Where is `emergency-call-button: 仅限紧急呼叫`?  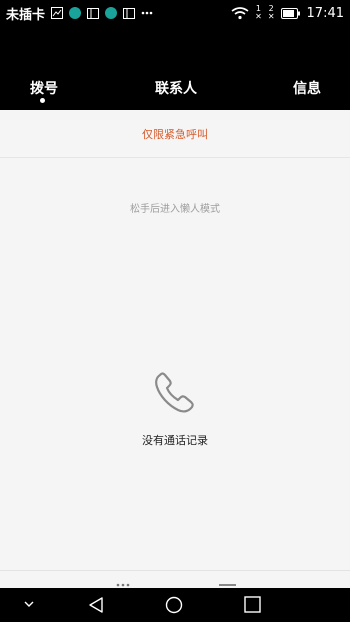
emergency-call-button: 仅限紧急呼叫 is located at coordinates (175, 134).